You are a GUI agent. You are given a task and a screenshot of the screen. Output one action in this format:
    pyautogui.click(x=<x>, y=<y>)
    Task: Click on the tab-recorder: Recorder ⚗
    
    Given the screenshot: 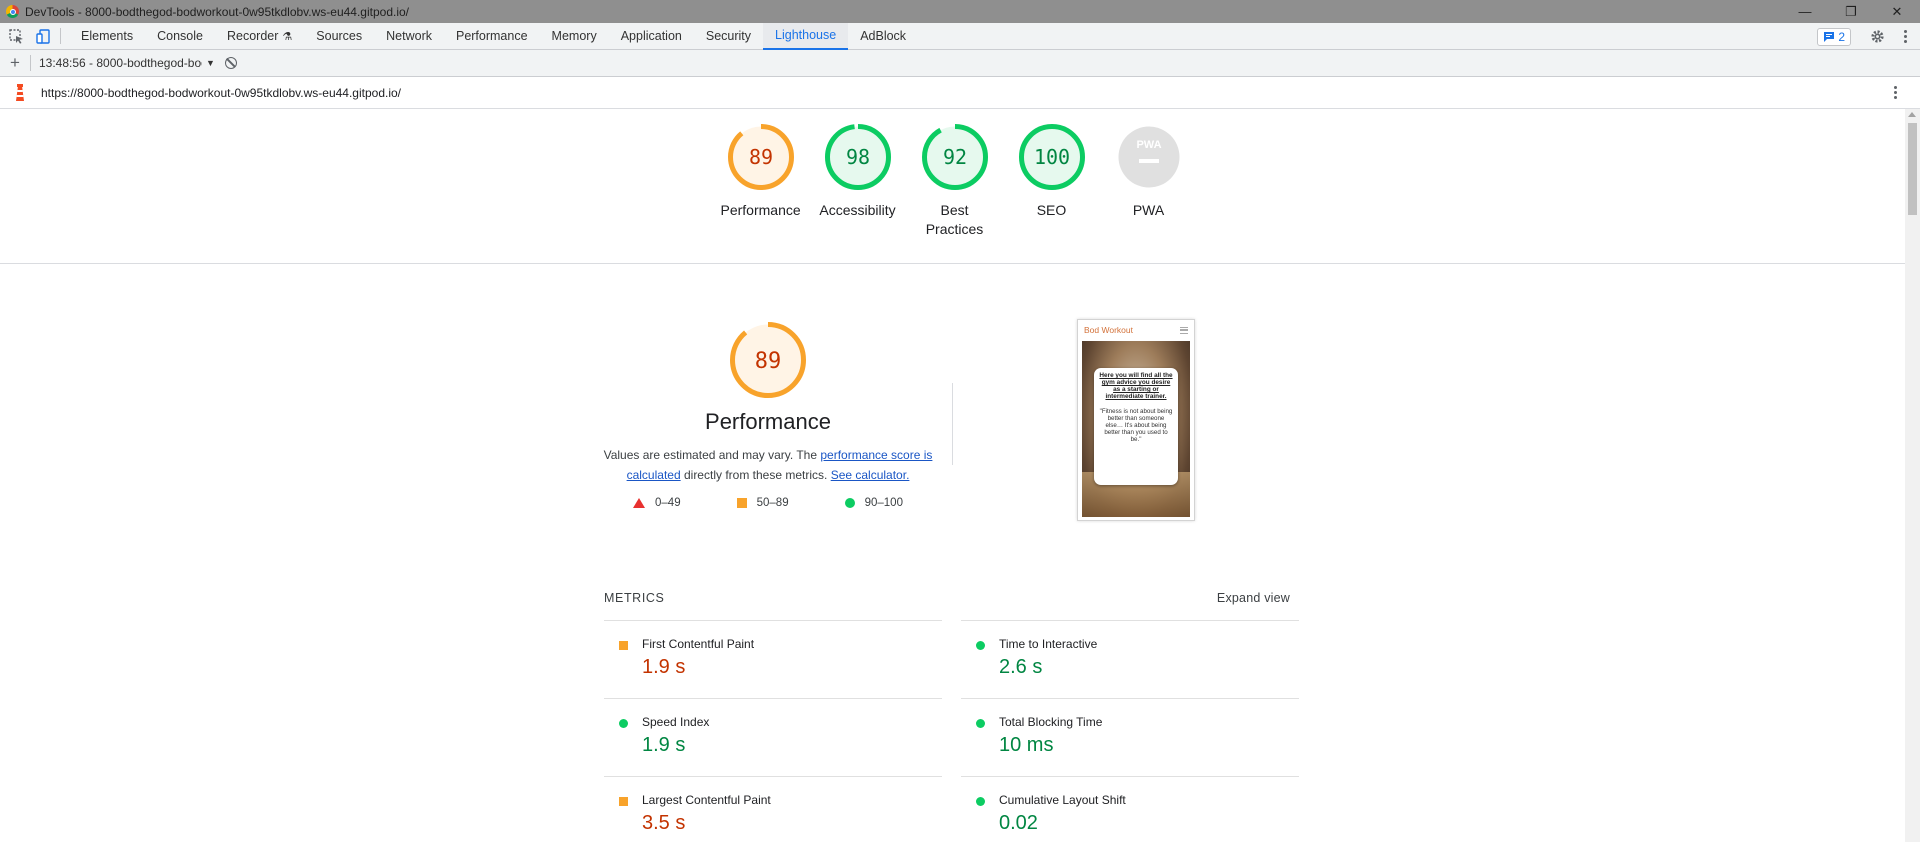 What is the action you would take?
    pyautogui.click(x=259, y=36)
    